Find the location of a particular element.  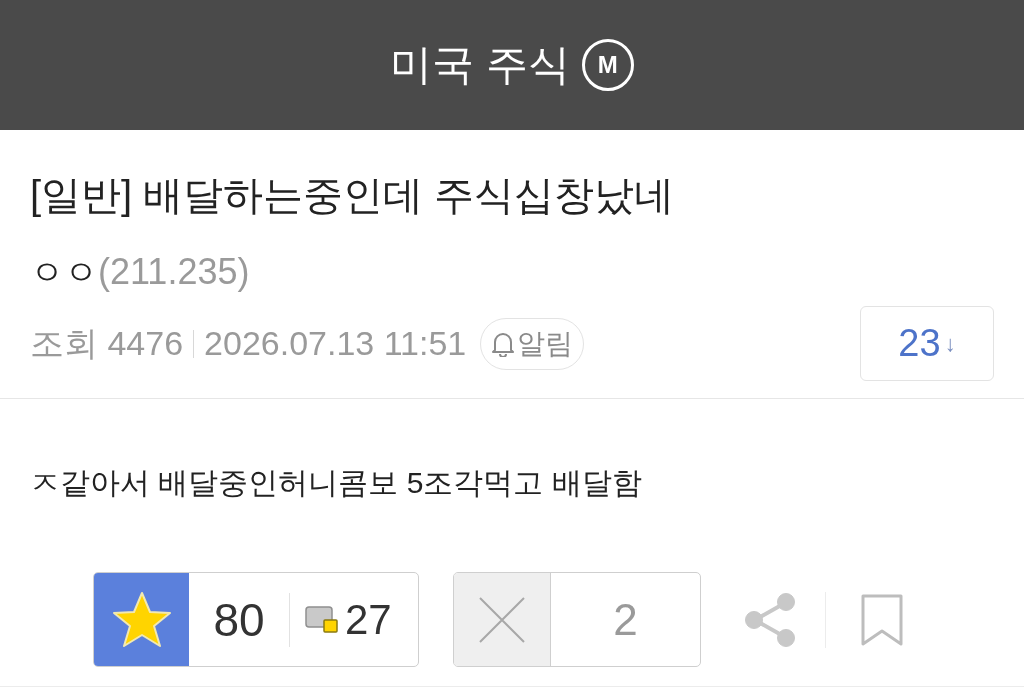

gallery-title: 미국 주식 is located at coordinates (480, 65).